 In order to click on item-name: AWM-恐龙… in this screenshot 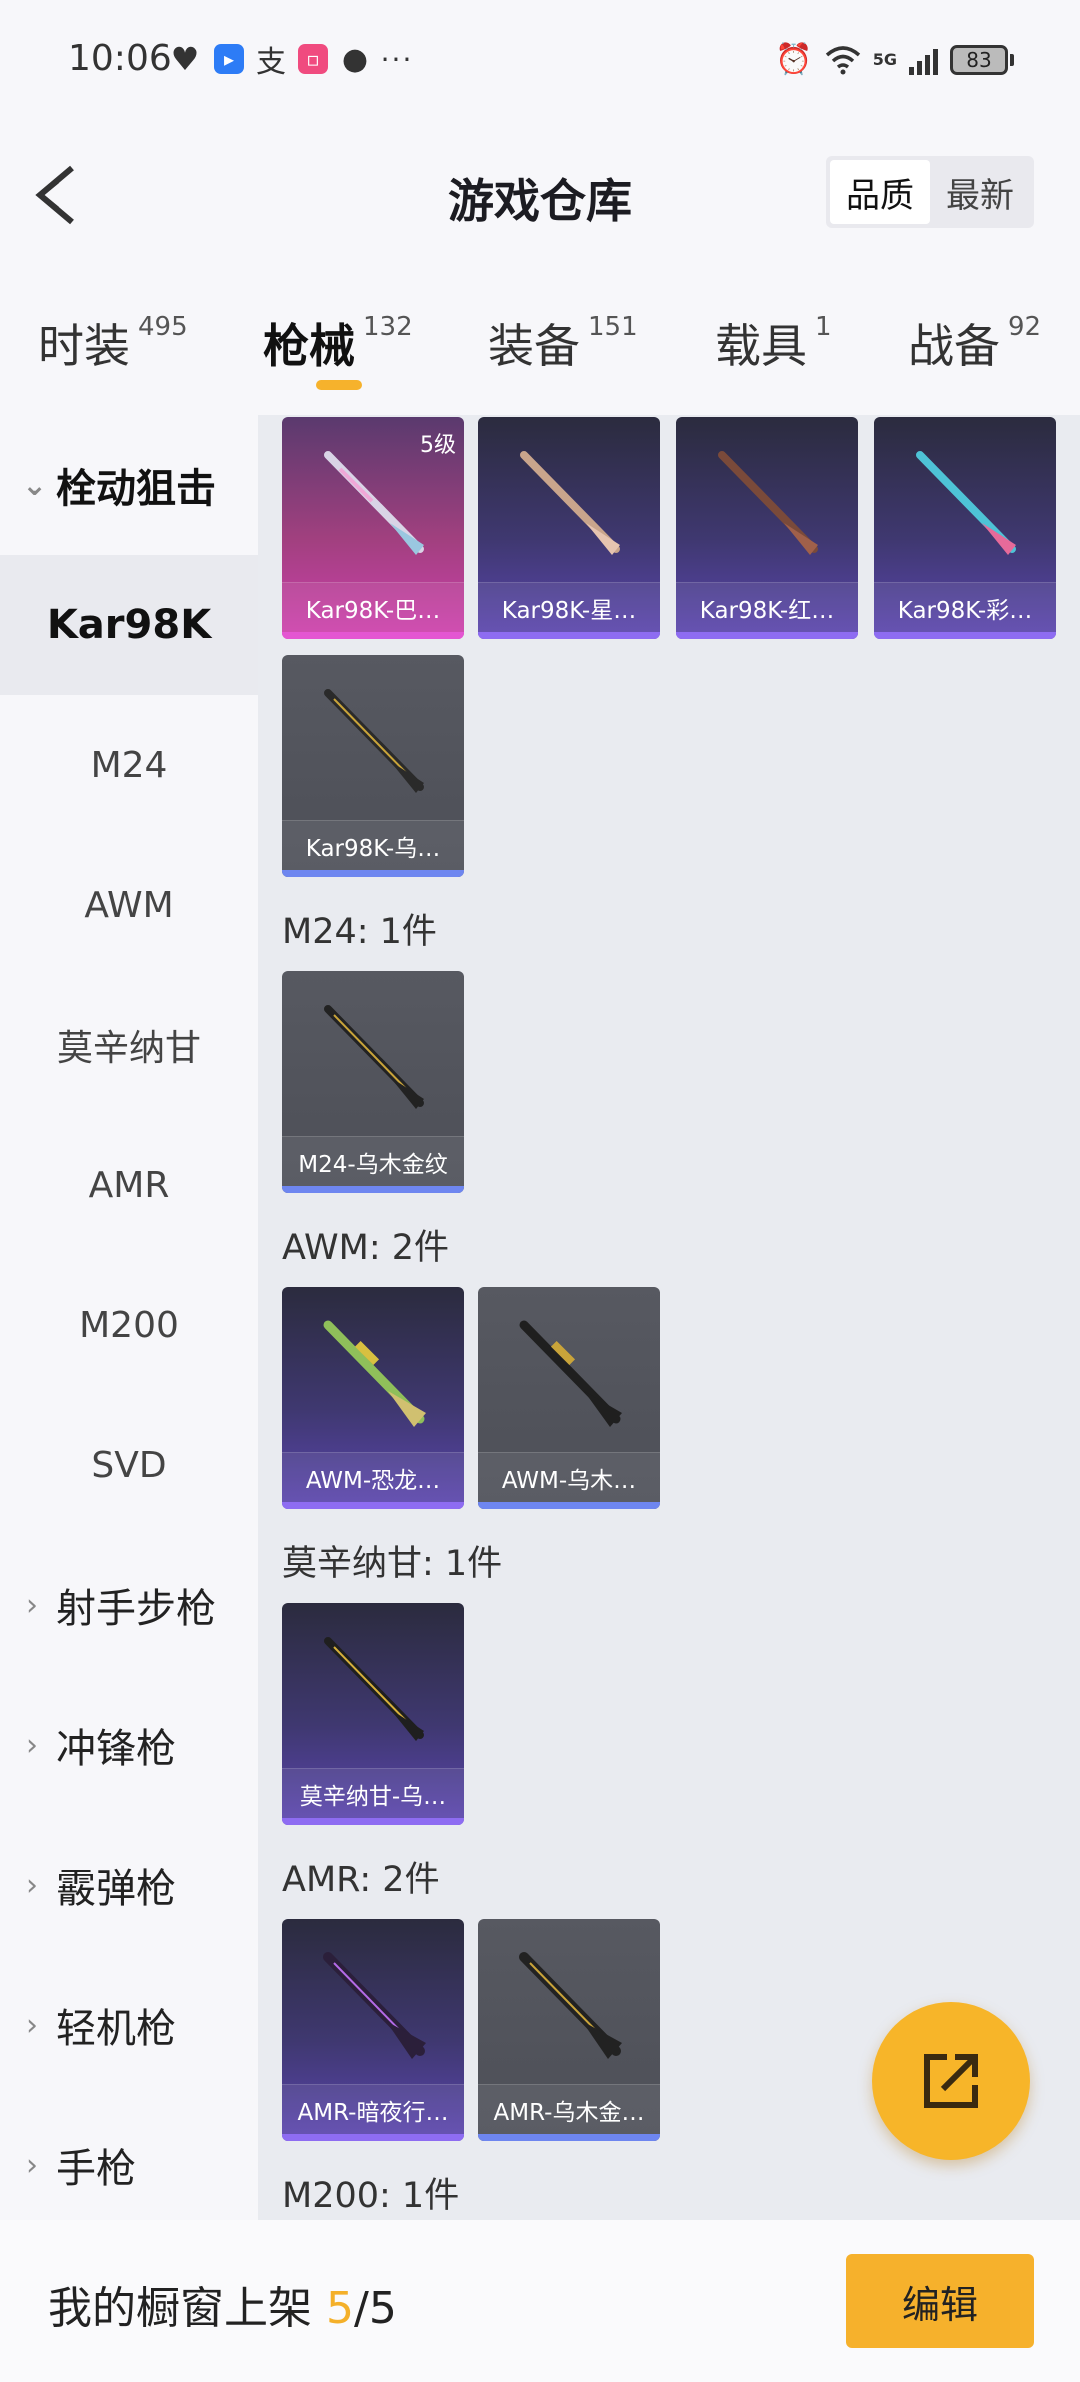, I will do `click(373, 1477)`.